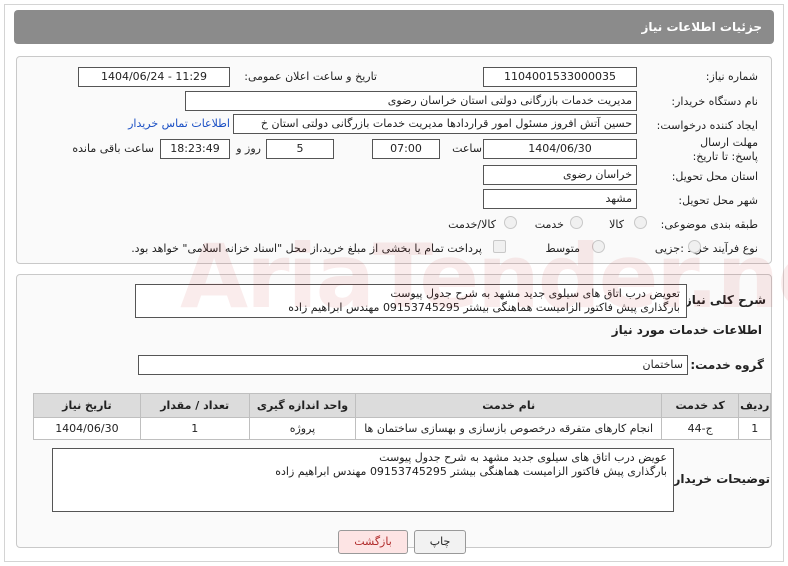 This screenshot has height=566, width=788. I want to click on city-label: شهر محل تحویل:, so click(718, 200).